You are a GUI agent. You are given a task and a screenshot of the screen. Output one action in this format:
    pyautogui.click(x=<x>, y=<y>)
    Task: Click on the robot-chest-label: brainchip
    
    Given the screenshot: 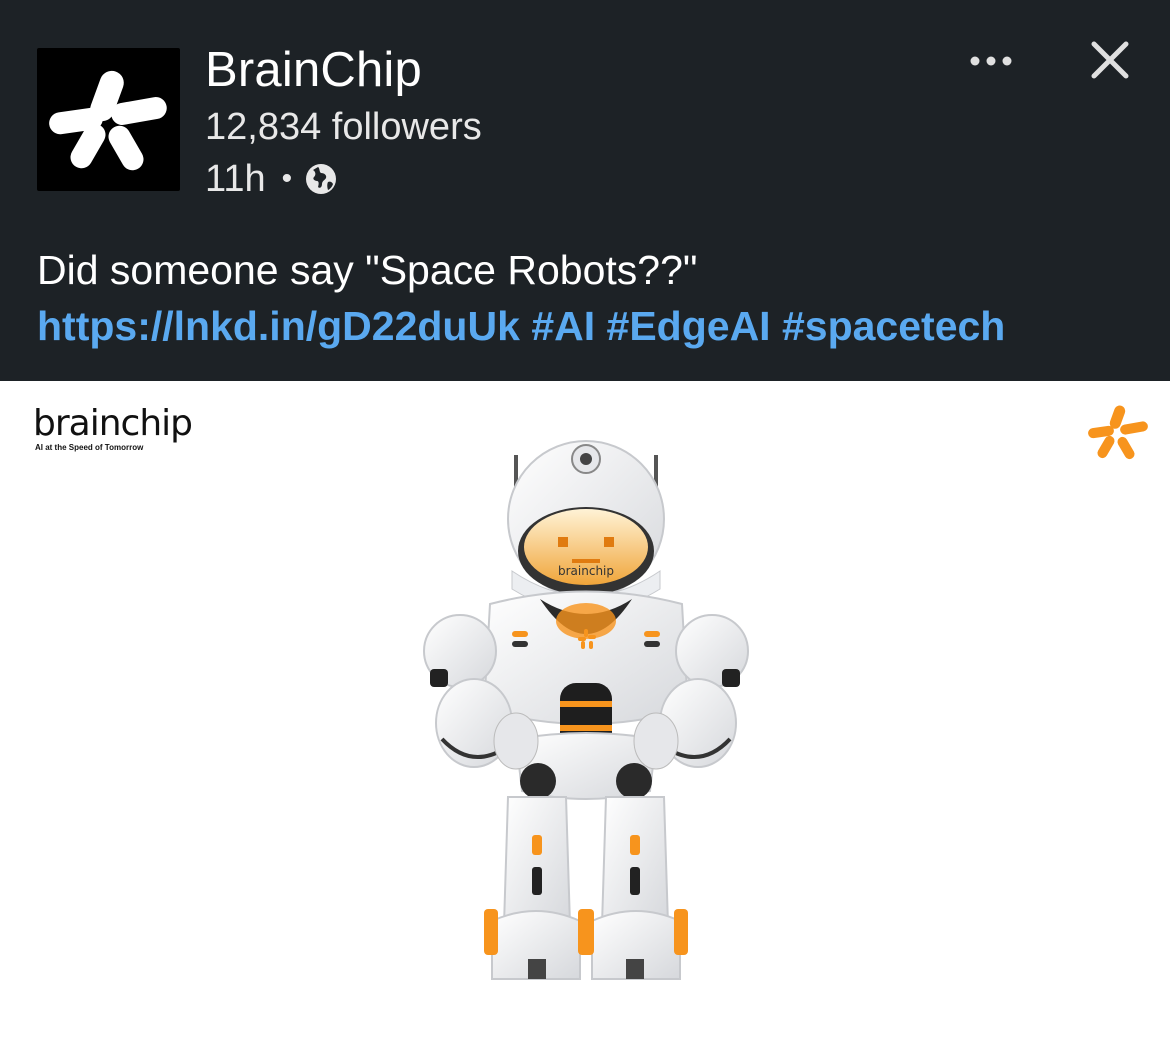 What is the action you would take?
    pyautogui.click(x=586, y=571)
    